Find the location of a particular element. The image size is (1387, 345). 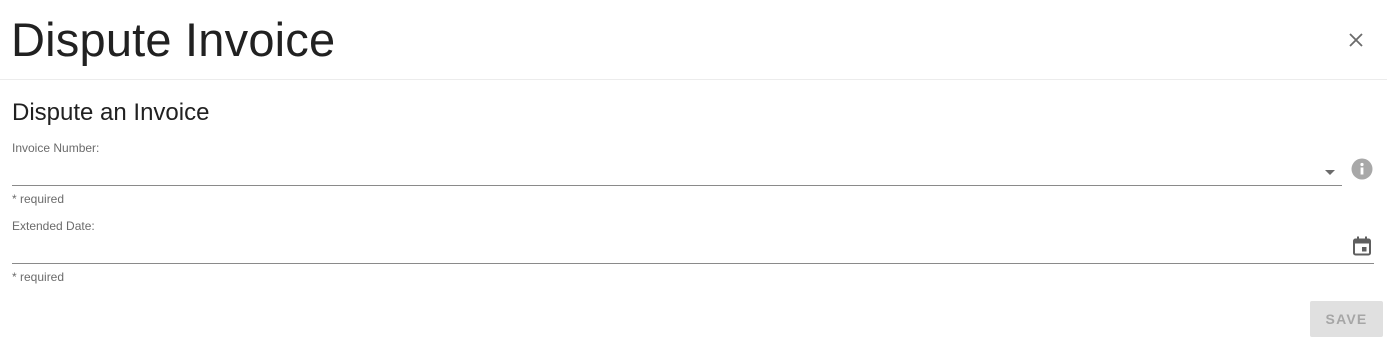

close-icon is located at coordinates (1356, 40).